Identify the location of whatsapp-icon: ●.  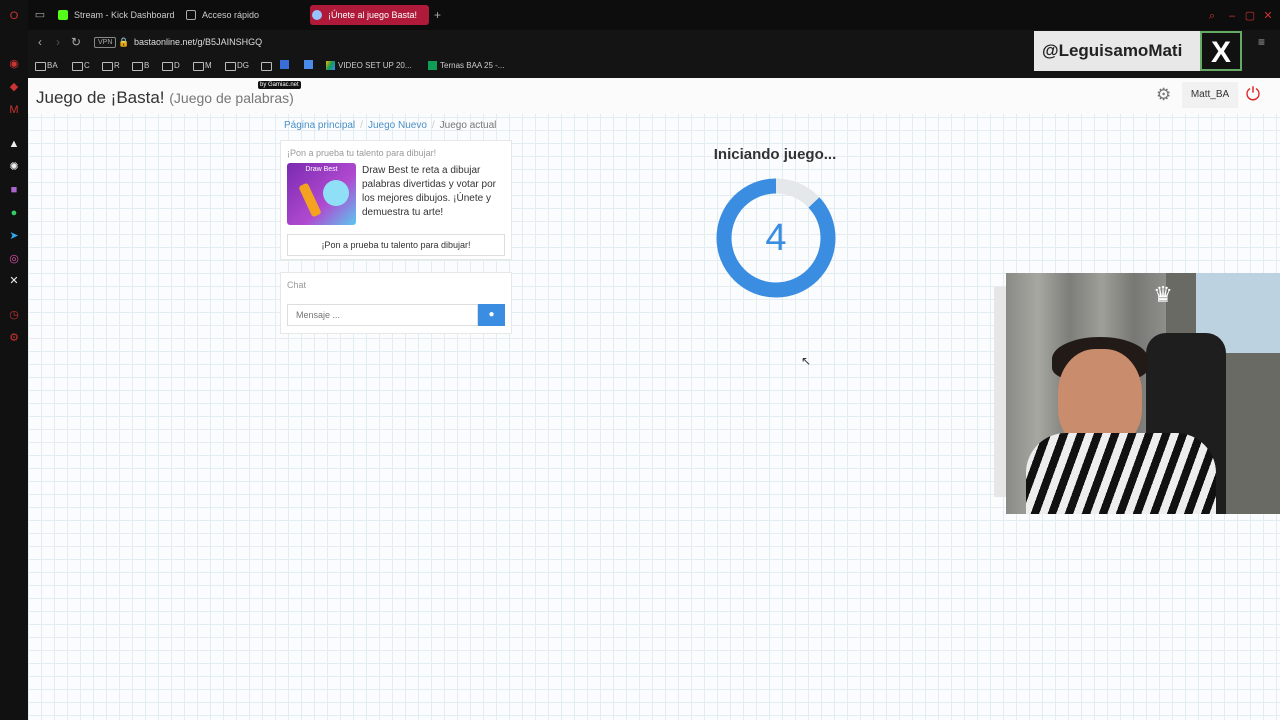
(14, 213).